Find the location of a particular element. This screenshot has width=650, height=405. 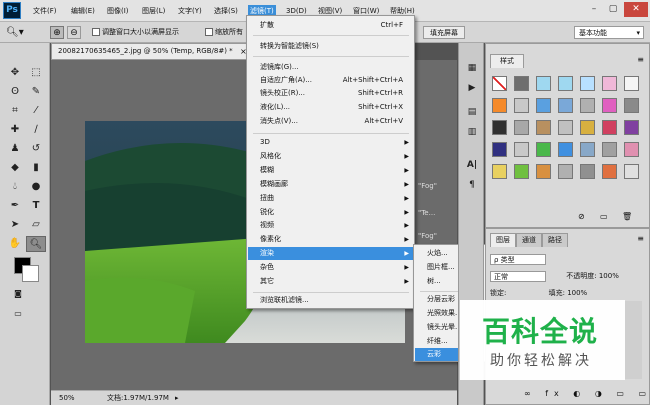

menu-item-sharpen: 锐化 ▶ is located at coordinates (330, 212).